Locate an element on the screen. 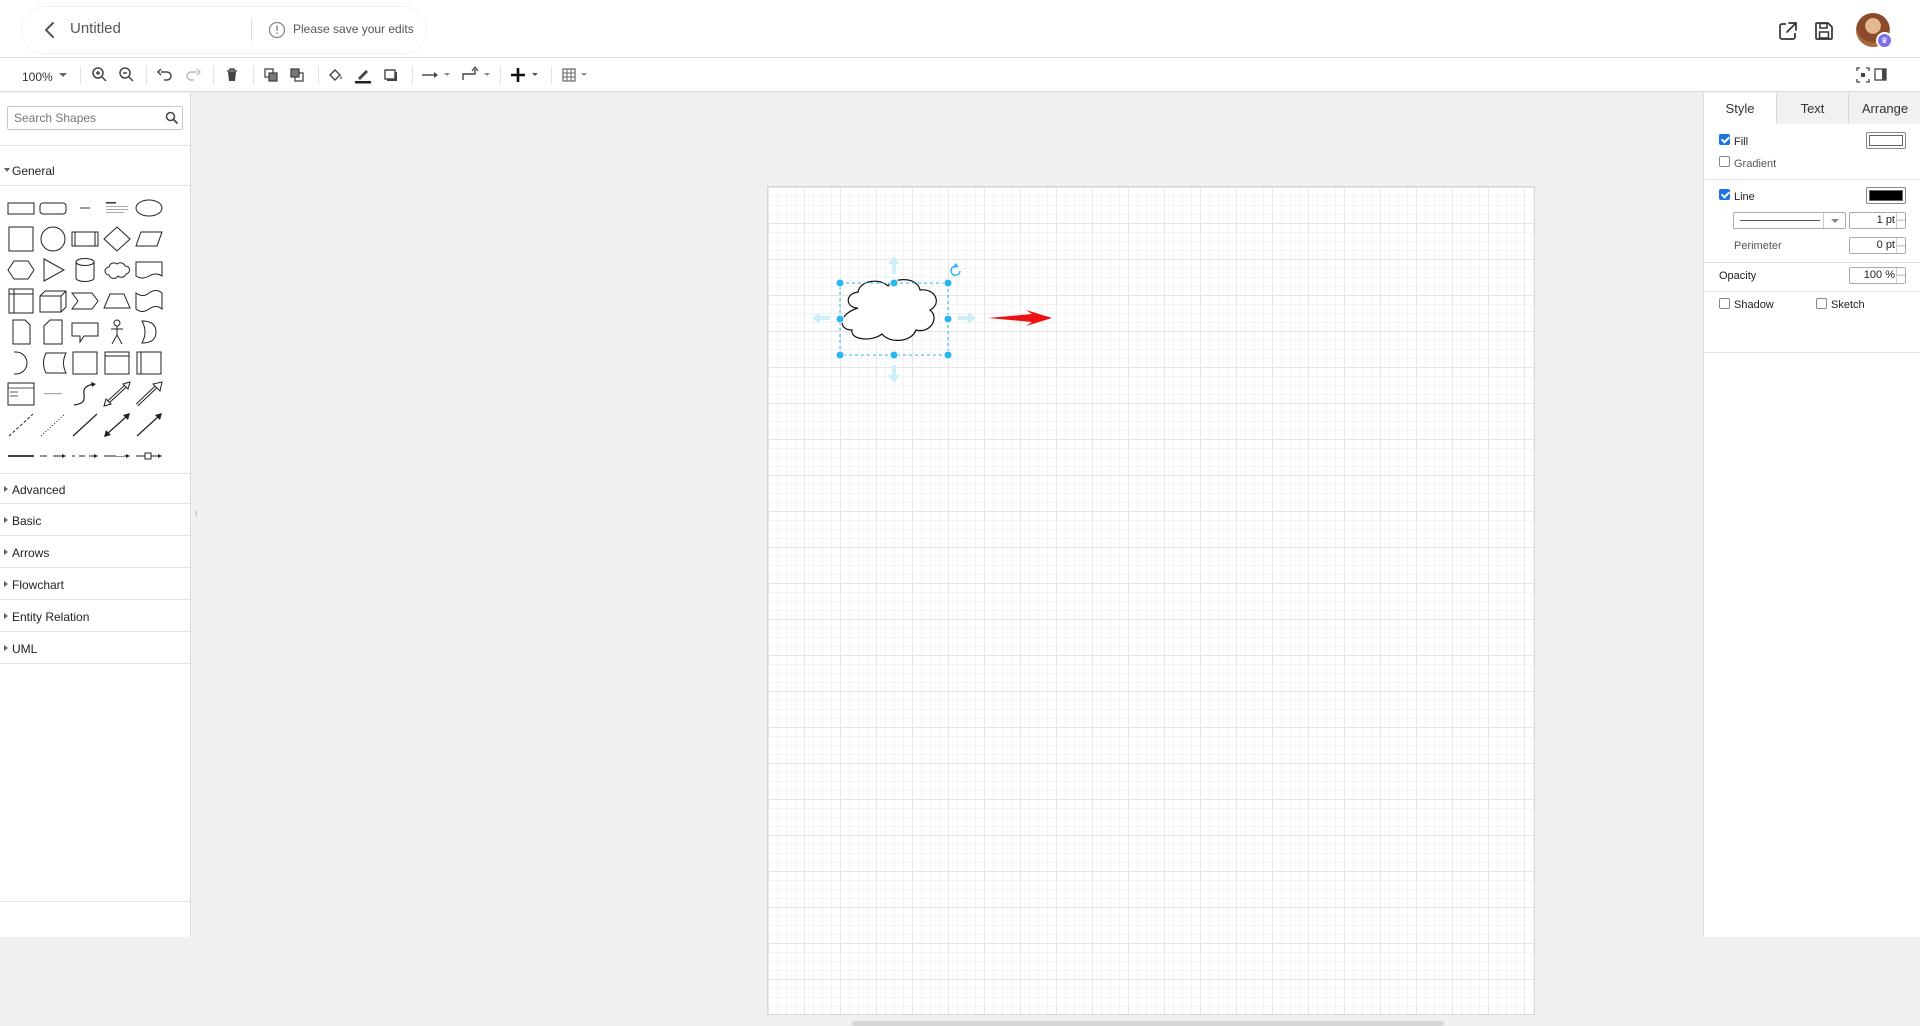 Image resolution: width=1920 pixels, height=1026 pixels. tab-arrange: Arrange is located at coordinates (1884, 108).